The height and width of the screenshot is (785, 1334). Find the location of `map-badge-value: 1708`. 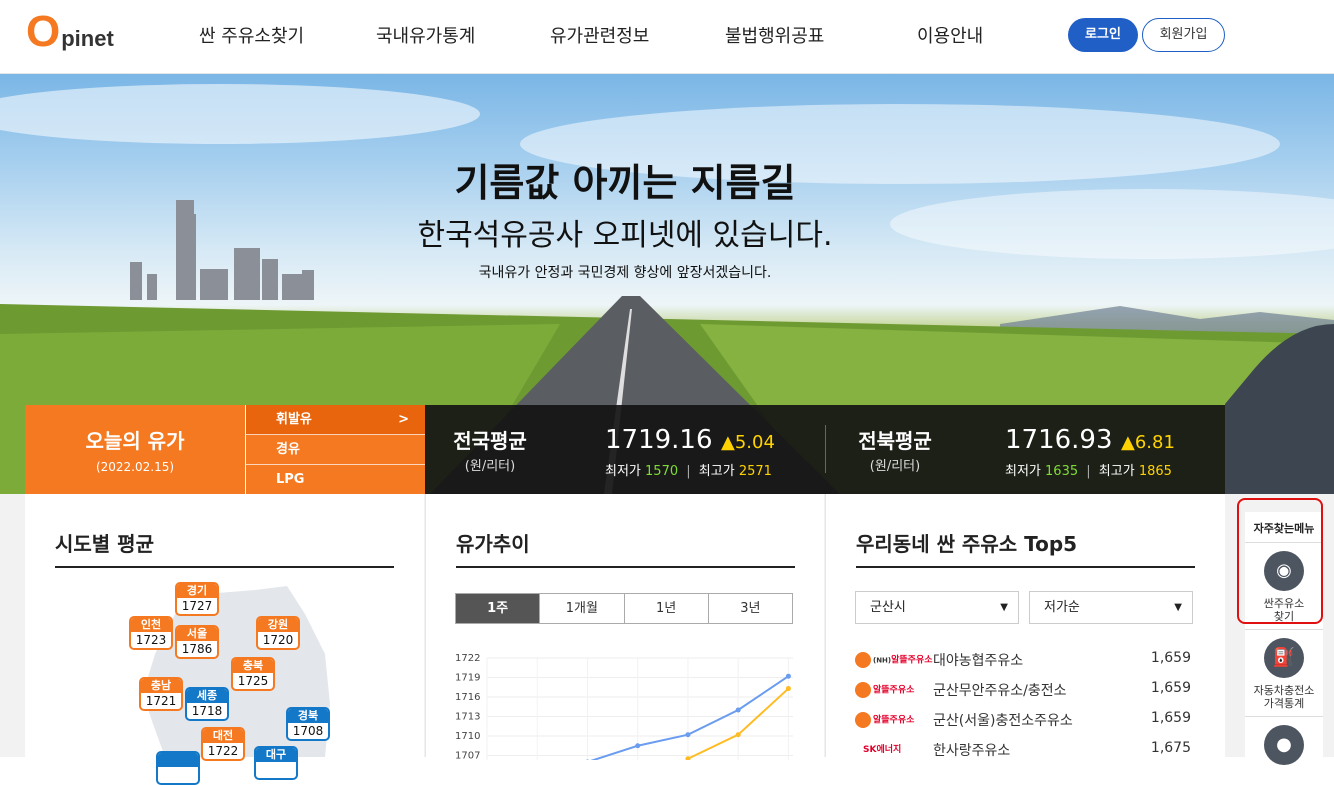

map-badge-value: 1708 is located at coordinates (308, 731).